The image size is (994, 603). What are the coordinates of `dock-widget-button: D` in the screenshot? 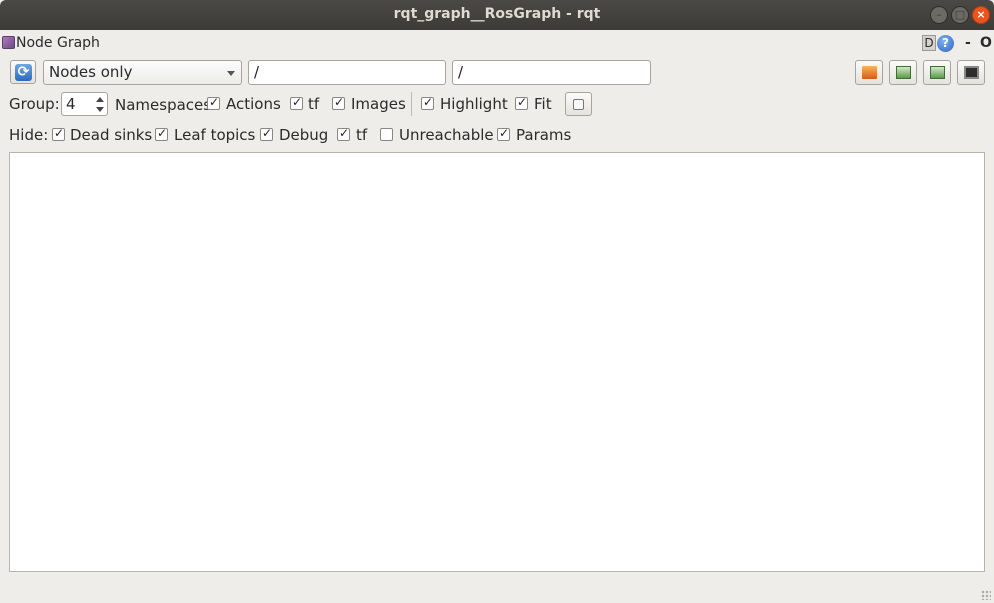 It's located at (929, 43).